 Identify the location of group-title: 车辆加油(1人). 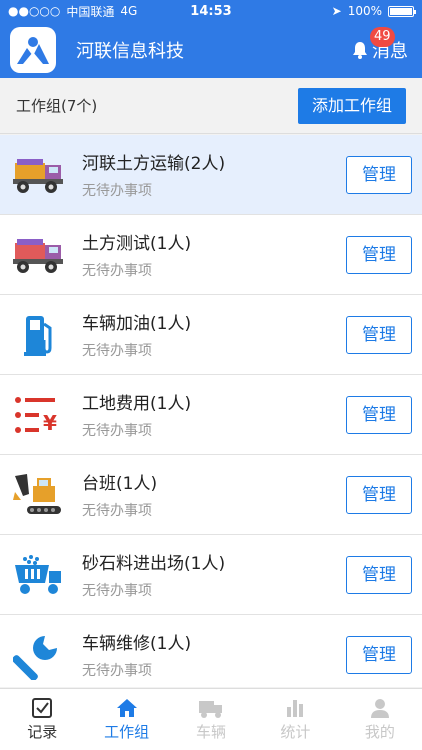
(137, 324).